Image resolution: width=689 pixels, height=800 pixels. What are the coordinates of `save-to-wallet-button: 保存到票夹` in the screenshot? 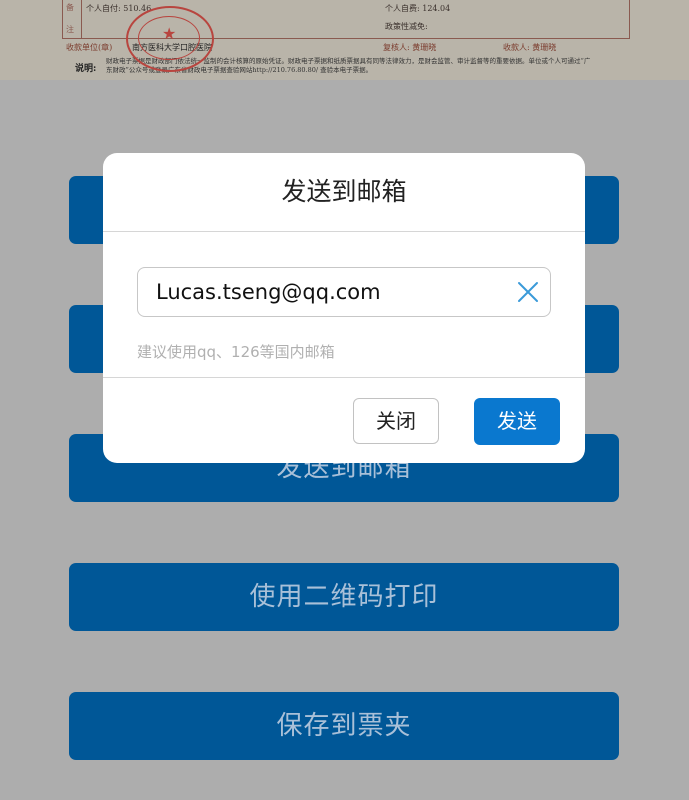 It's located at (344, 726).